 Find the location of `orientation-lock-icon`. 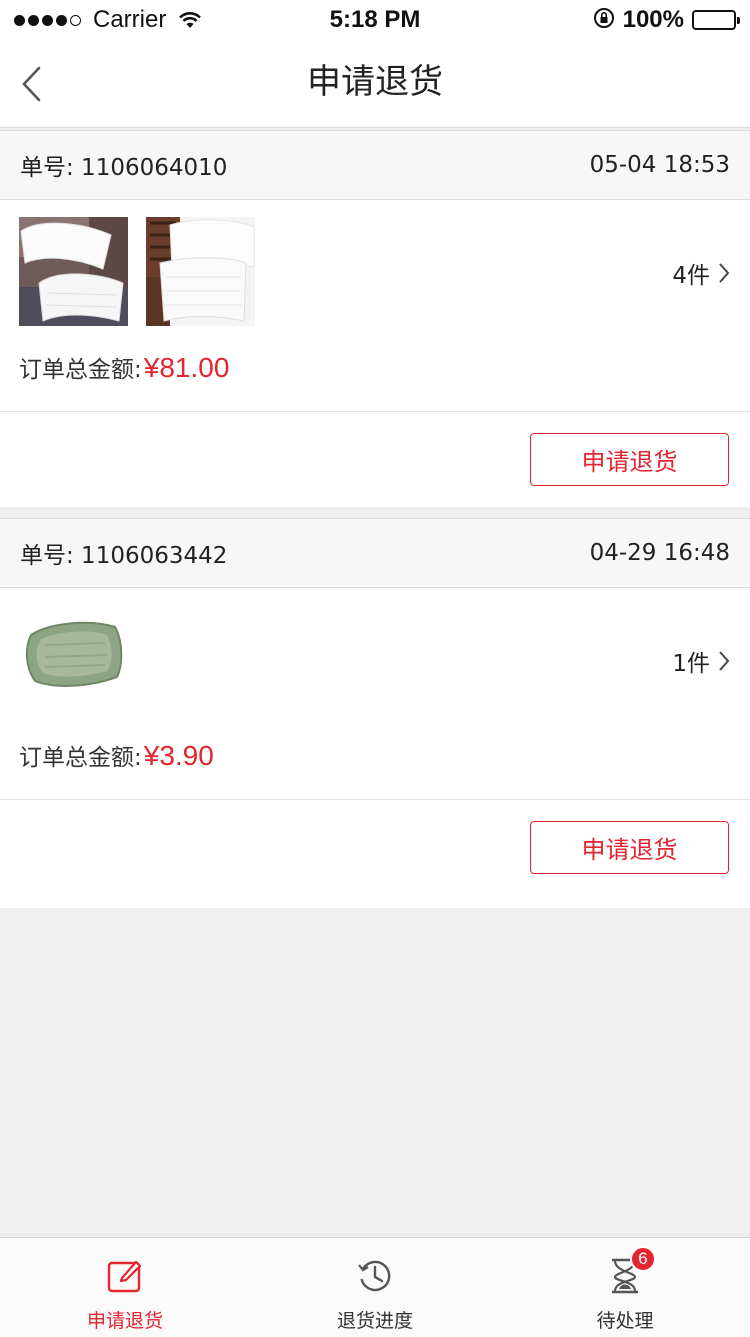

orientation-lock-icon is located at coordinates (604, 20).